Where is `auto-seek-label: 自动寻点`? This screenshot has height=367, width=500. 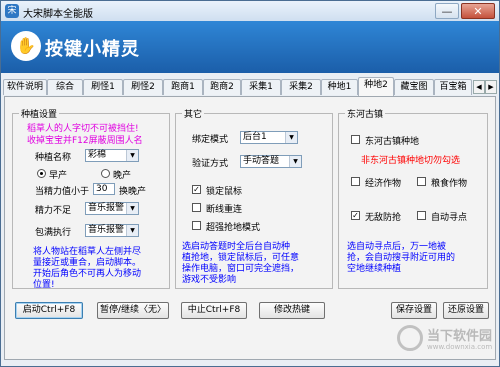 auto-seek-label: 自动寻点 is located at coordinates (449, 218).